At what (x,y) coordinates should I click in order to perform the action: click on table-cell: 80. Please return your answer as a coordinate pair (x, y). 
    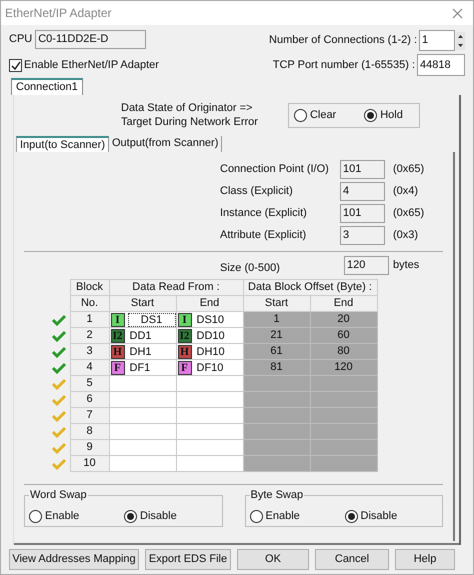
    Looking at the image, I should click on (343, 352).